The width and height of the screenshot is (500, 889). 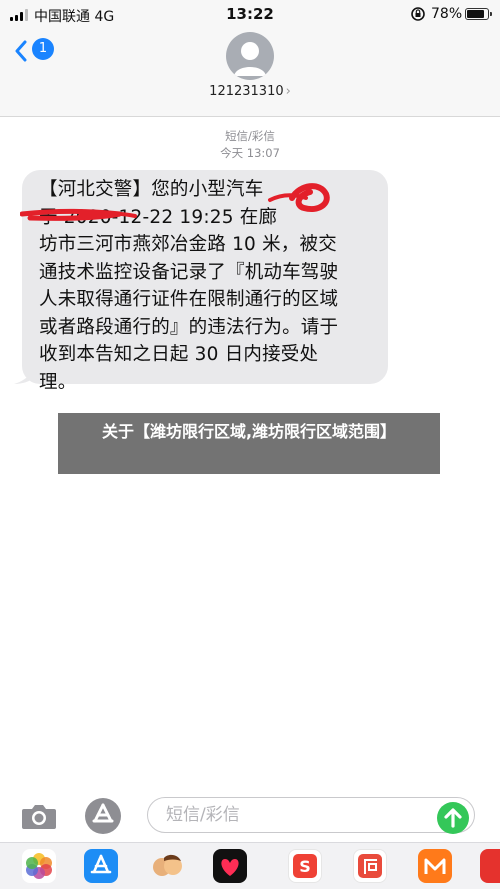 What do you see at coordinates (435, 866) in the screenshot?
I see `mango-tv-icon` at bounding box center [435, 866].